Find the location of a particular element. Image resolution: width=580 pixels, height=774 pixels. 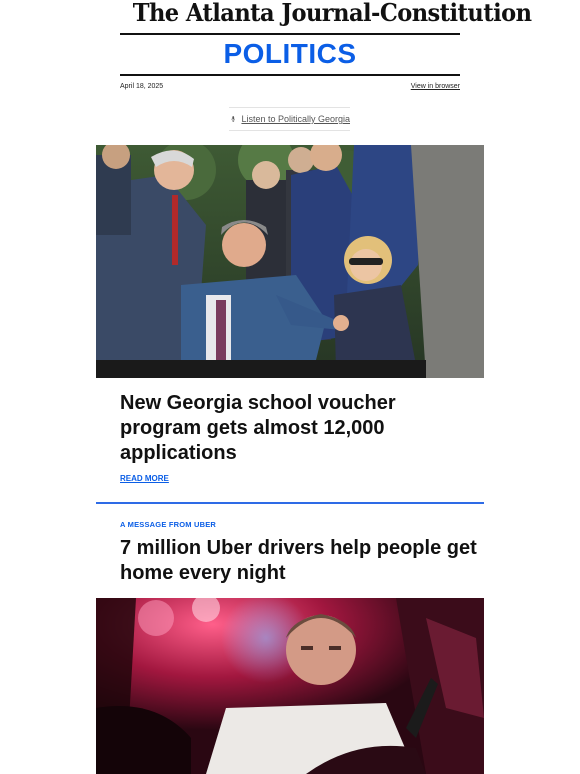

microphone-icon is located at coordinates (233, 119).